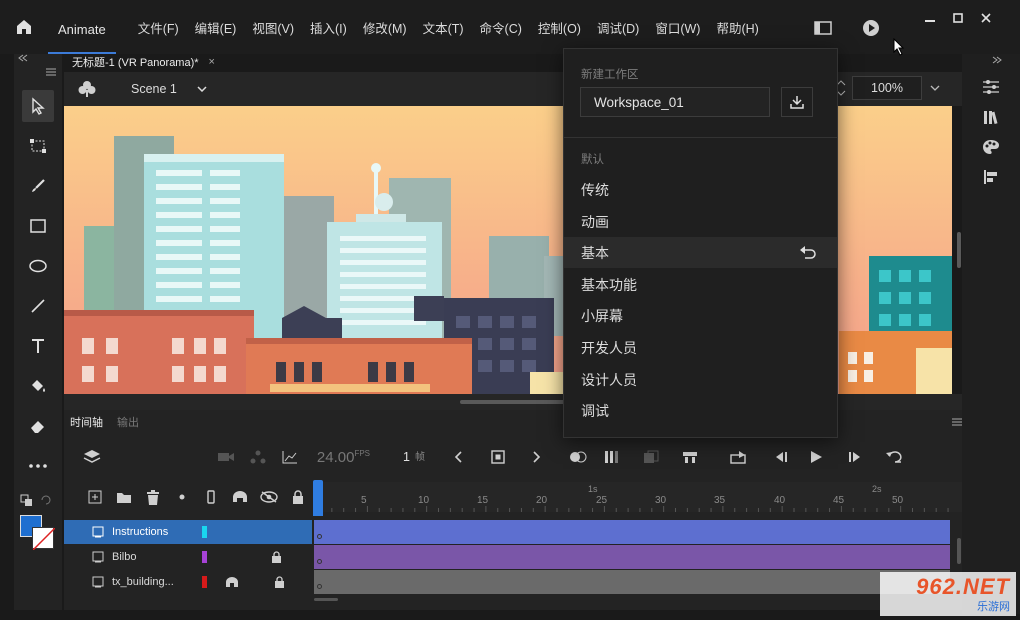  Describe the element at coordinates (38, 426) in the screenshot. I see `eraser-tool` at that location.